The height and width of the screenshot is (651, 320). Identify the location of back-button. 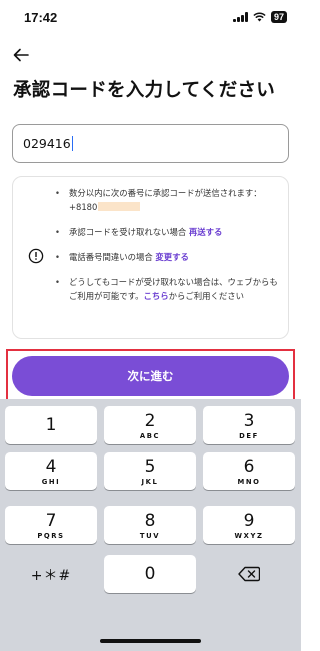
(21, 55).